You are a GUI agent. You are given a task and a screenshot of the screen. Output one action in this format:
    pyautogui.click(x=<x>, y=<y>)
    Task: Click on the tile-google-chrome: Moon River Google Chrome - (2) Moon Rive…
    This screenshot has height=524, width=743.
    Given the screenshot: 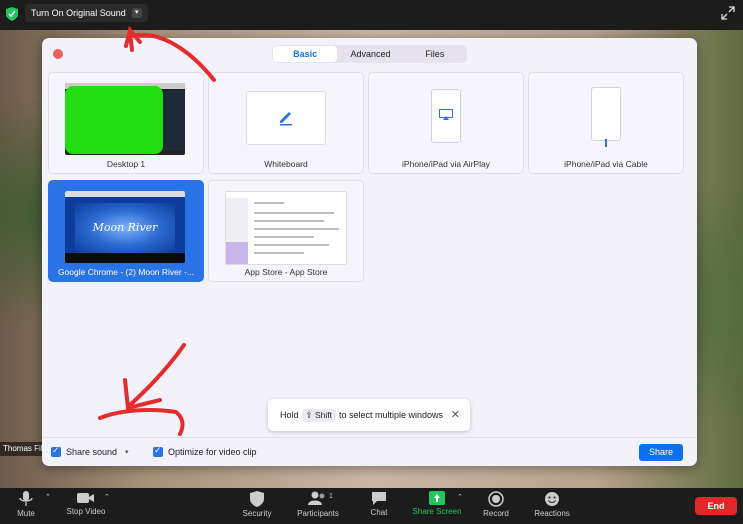 What is the action you would take?
    pyautogui.click(x=126, y=231)
    